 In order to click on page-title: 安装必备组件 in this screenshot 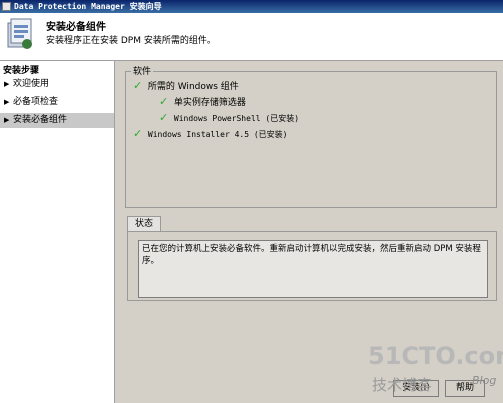, I will do `click(76, 27)`.